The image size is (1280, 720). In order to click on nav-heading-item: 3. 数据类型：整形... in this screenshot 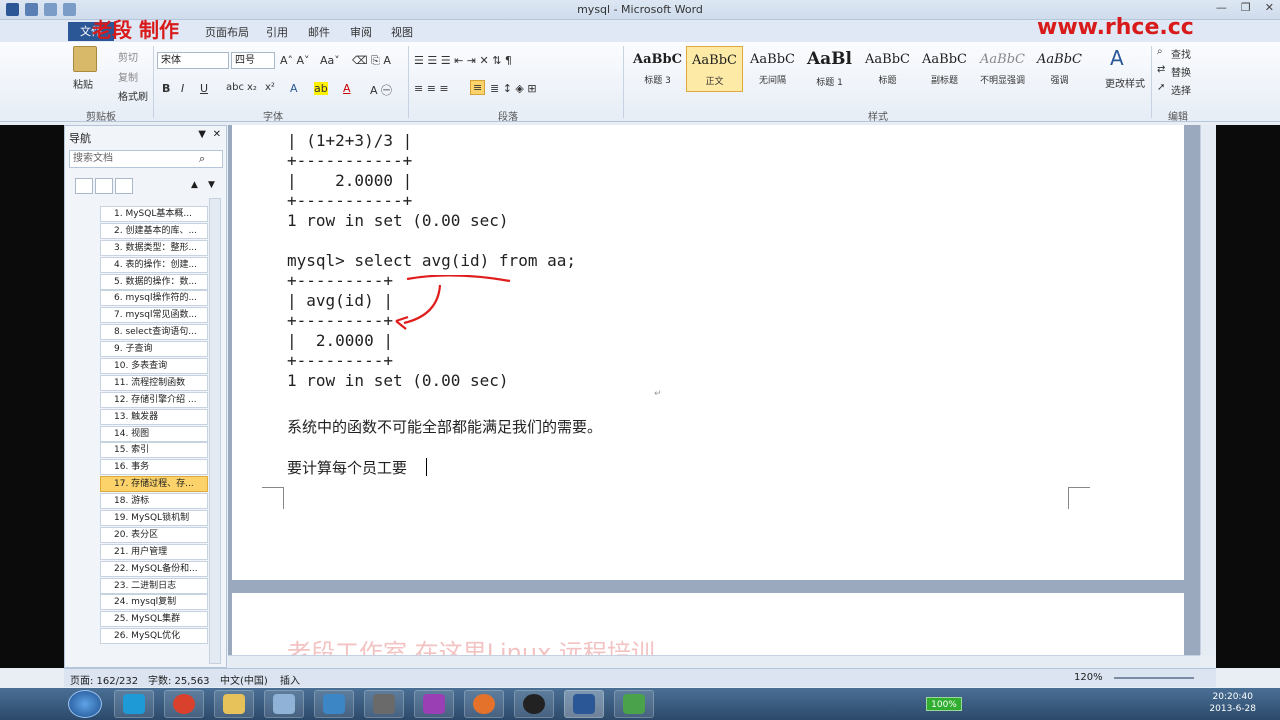, I will do `click(154, 247)`.